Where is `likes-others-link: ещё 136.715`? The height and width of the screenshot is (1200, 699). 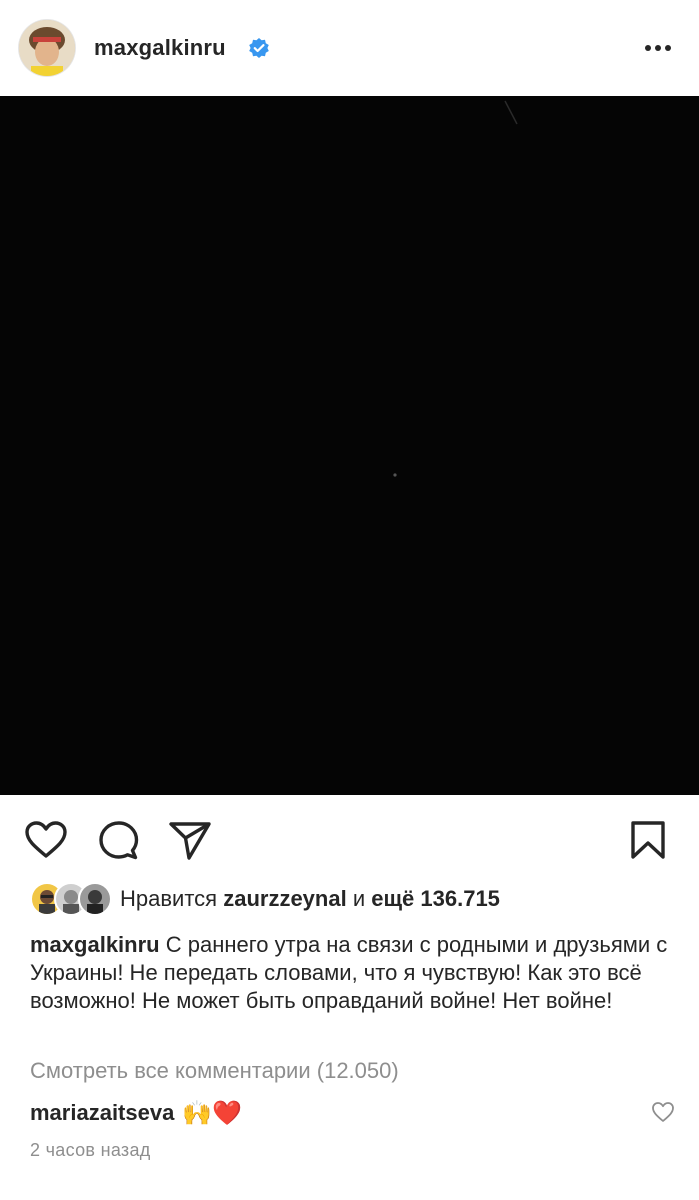
likes-others-link: ещё 136.715 is located at coordinates (435, 898).